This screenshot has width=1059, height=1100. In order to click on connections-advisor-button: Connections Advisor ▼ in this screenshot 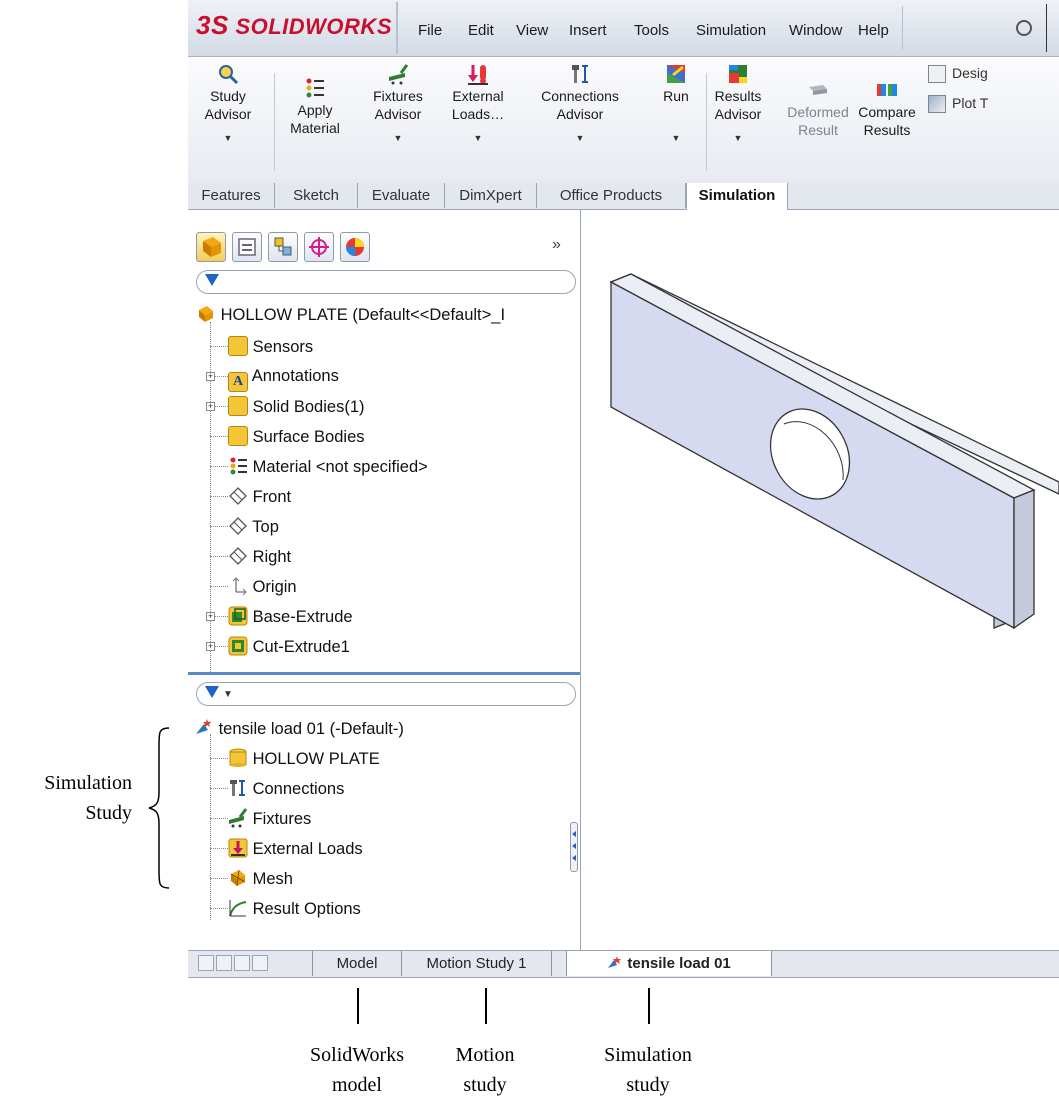, I will do `click(580, 105)`.